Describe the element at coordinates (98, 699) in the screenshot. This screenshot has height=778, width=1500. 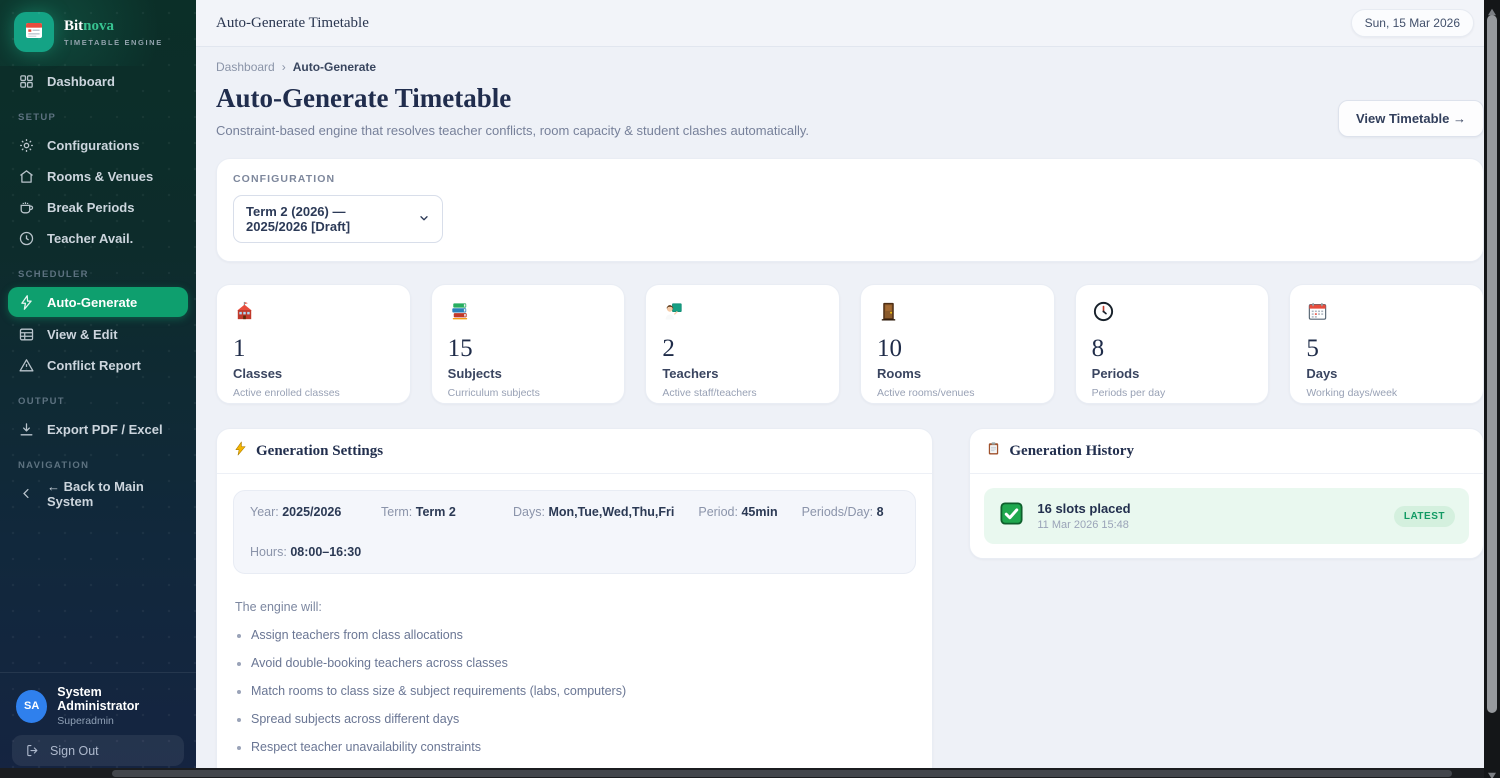
I see `user-name: System Administrator` at that location.